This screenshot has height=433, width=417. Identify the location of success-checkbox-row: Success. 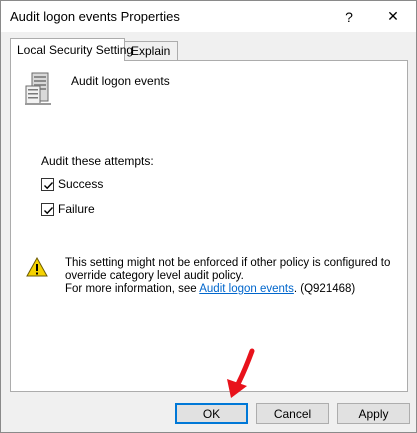
(72, 184).